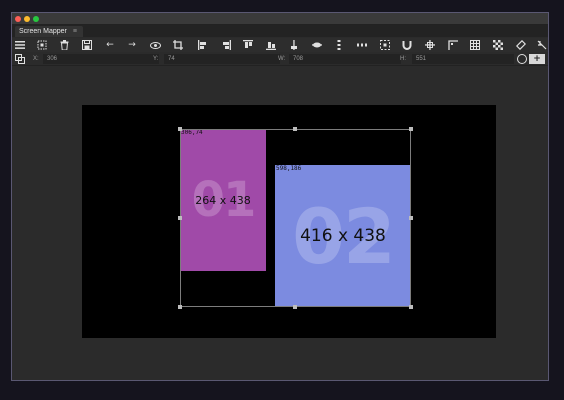 The image size is (564, 400). I want to click on eye-icon, so click(155, 45).